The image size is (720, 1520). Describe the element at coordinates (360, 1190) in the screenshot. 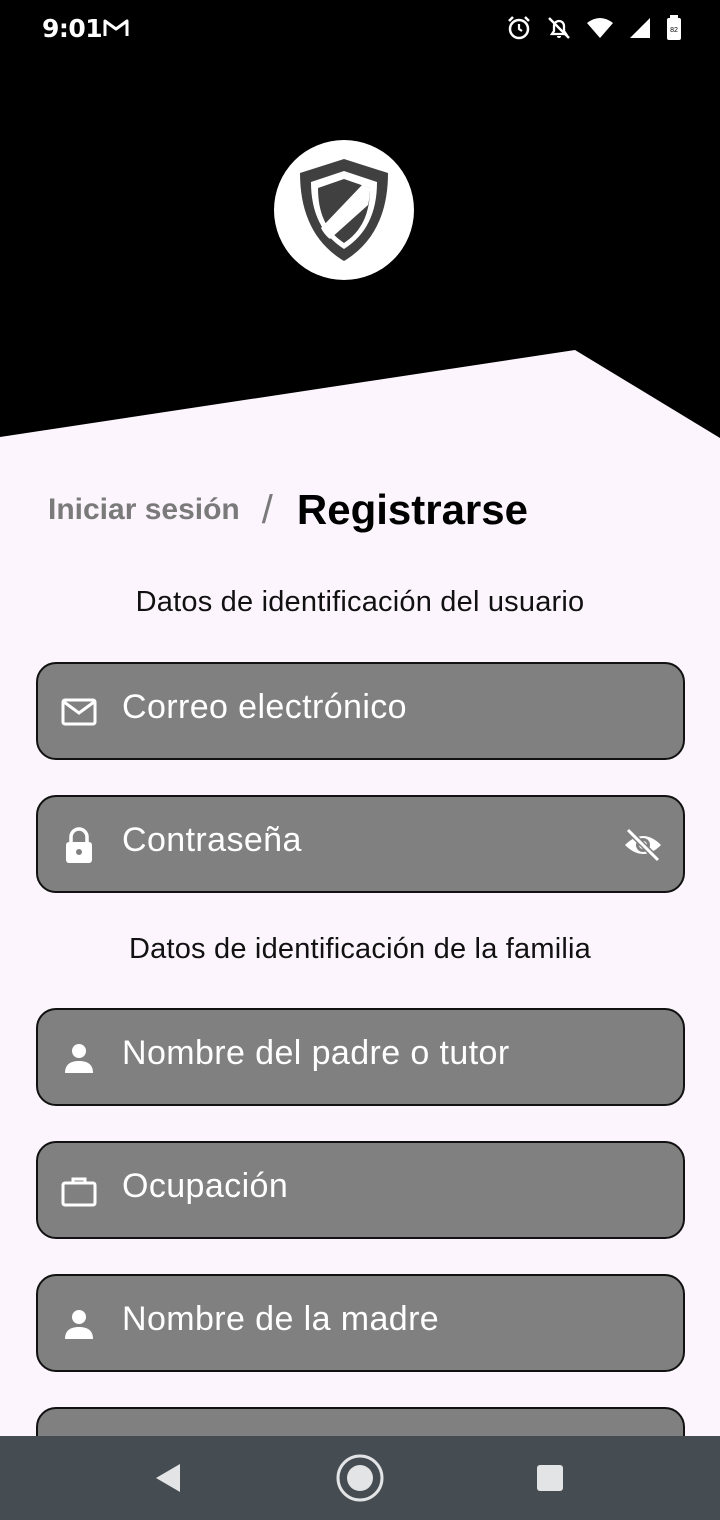

I see `occupation-field: Ocupación` at that location.